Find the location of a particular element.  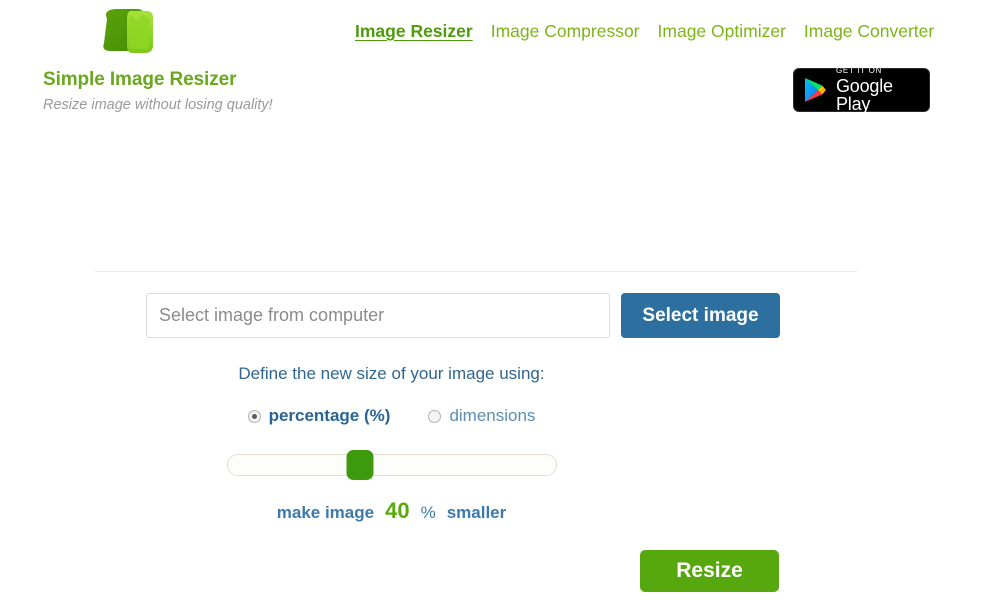

radio-dimensions-label: dimensions is located at coordinates (492, 415).